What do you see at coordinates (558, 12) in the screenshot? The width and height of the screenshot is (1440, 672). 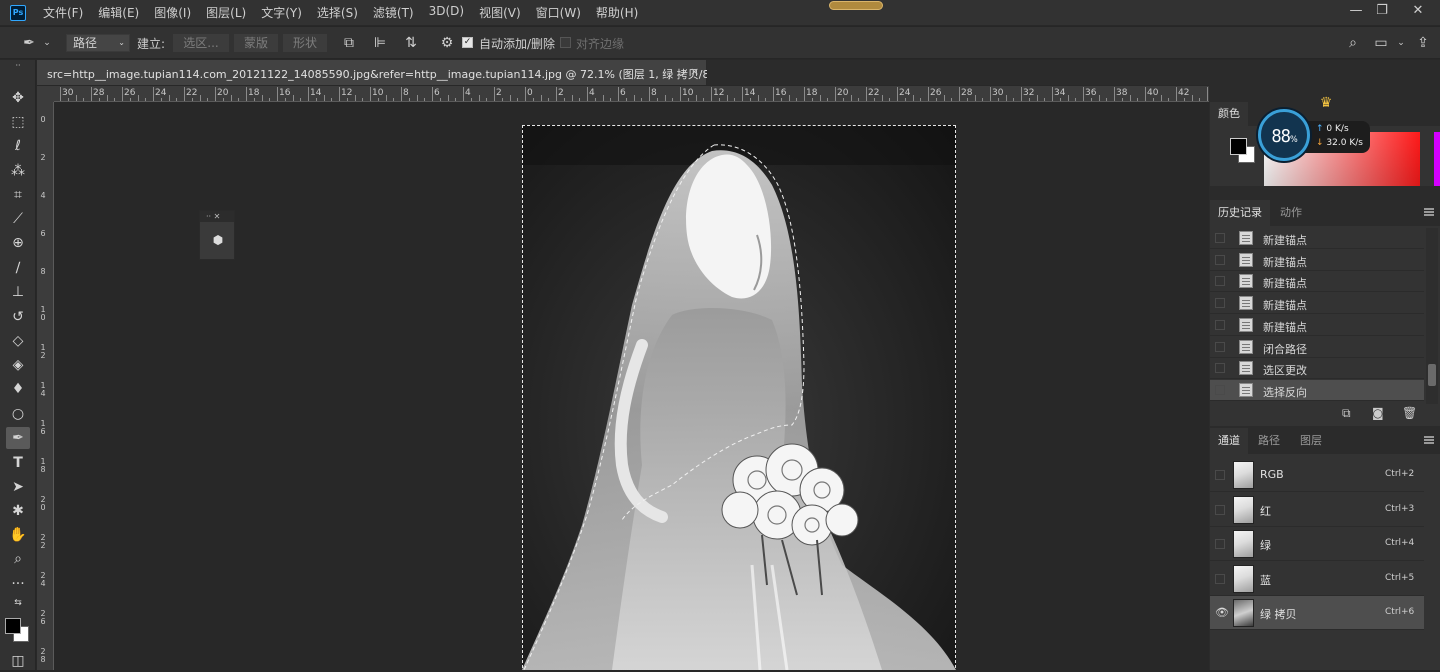 I see `menu-item-9: 窗口(W)` at bounding box center [558, 12].